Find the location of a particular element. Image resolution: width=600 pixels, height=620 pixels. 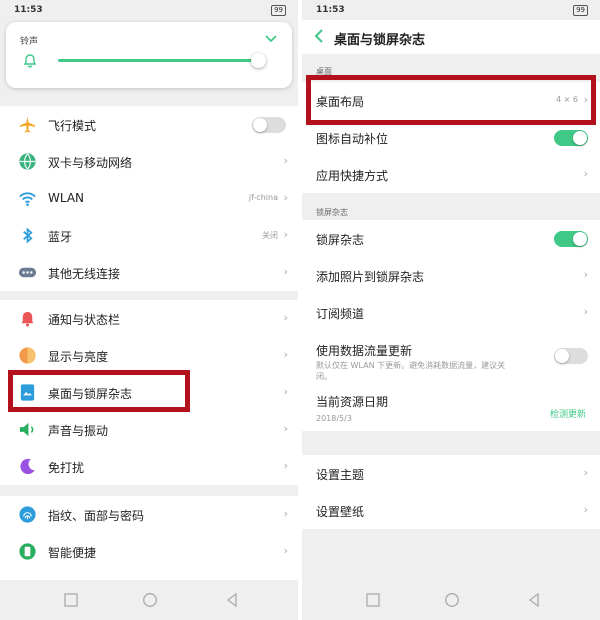

airplane-mode-label: 飞行模式 is located at coordinates (72, 126).